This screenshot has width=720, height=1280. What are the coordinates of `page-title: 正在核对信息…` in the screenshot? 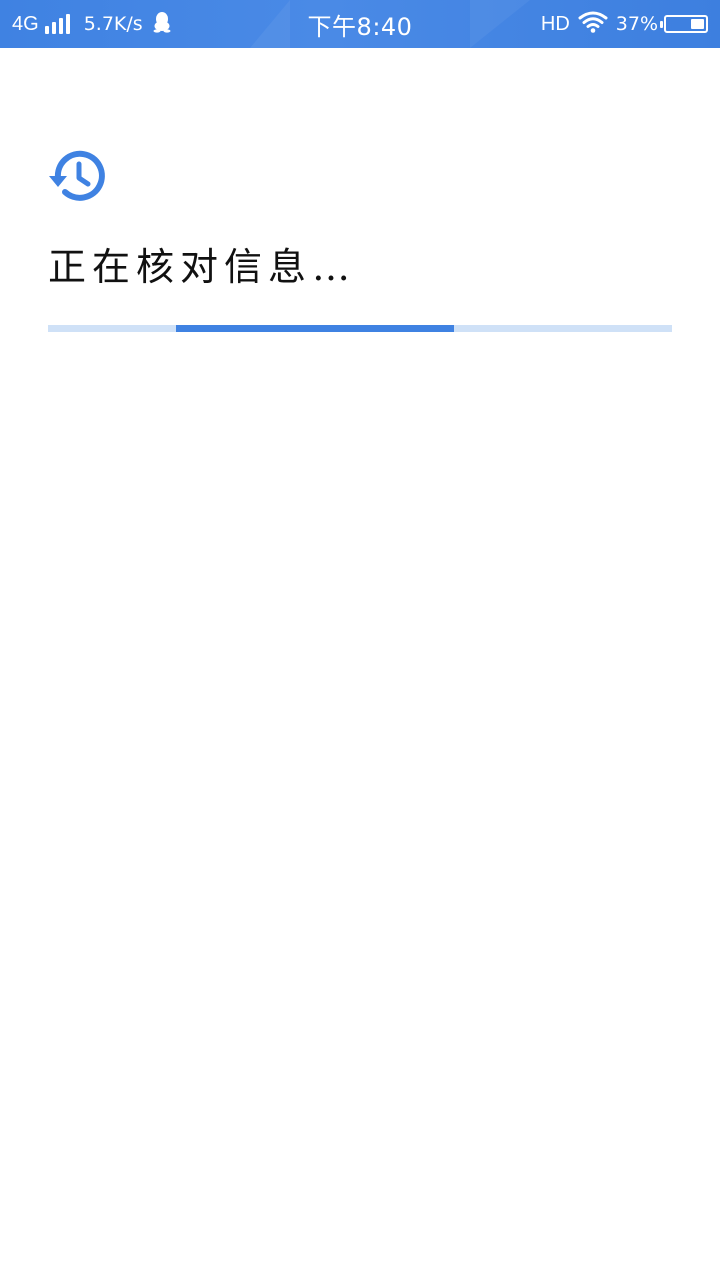 It's located at (202, 267).